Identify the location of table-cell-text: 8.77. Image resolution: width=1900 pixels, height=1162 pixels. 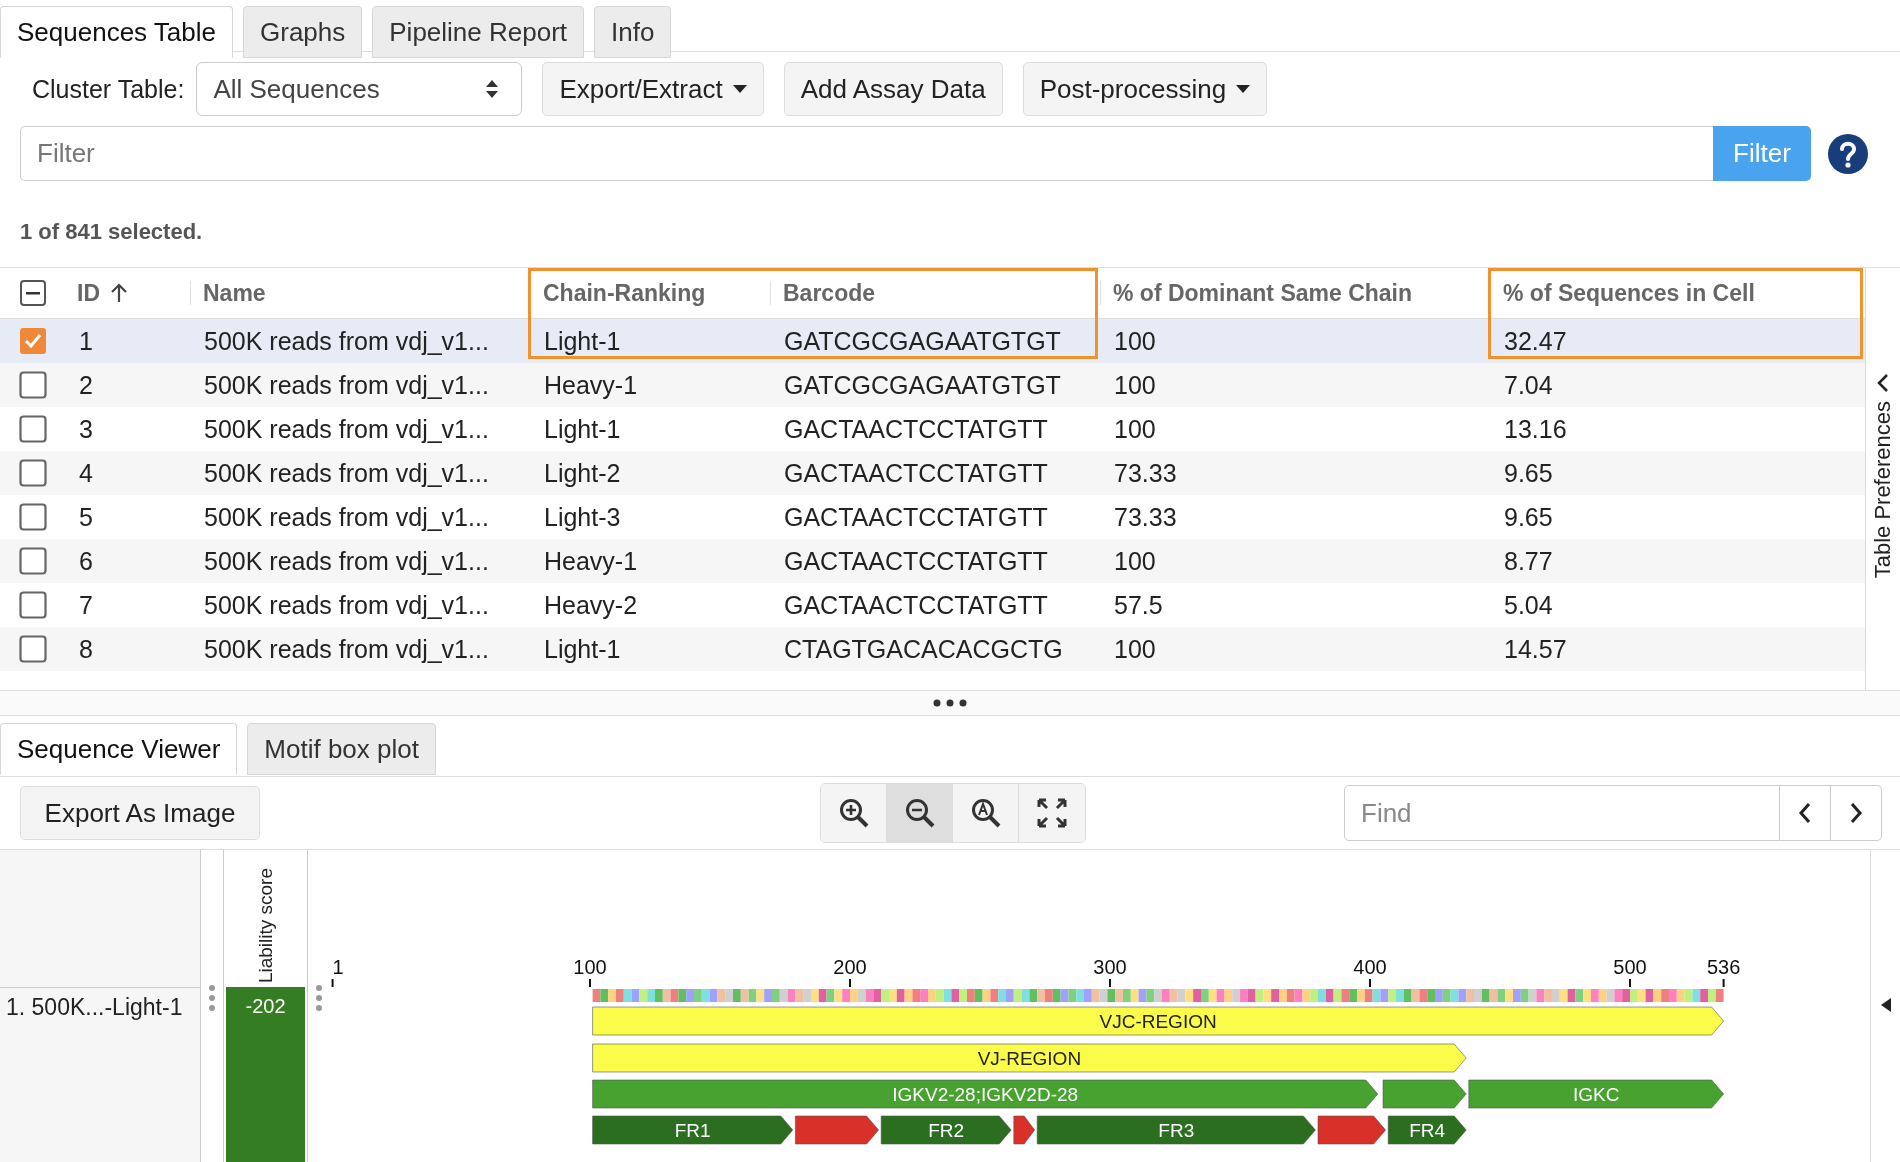
(1528, 561).